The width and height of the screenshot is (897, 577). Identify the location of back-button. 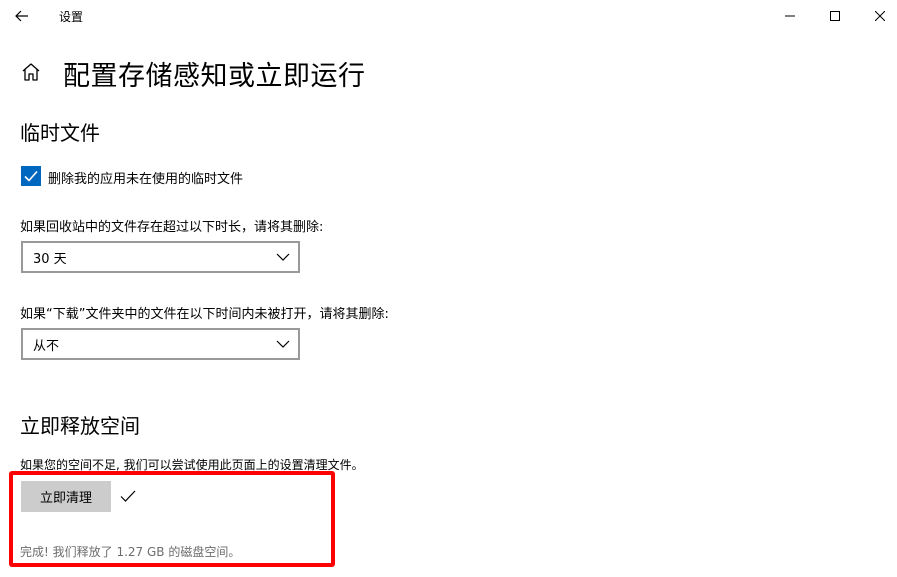
(22, 16).